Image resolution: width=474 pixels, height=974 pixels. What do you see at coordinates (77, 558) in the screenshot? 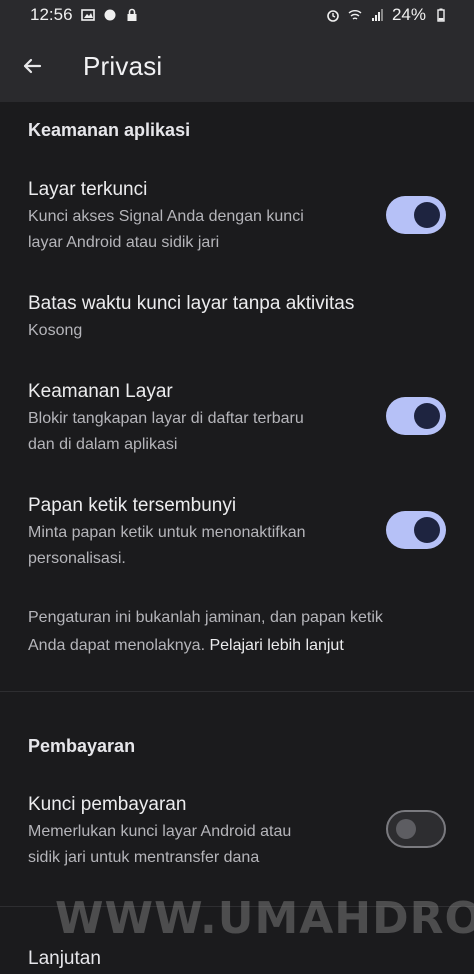
I see `setting-subtitle: personalisasi.` at bounding box center [77, 558].